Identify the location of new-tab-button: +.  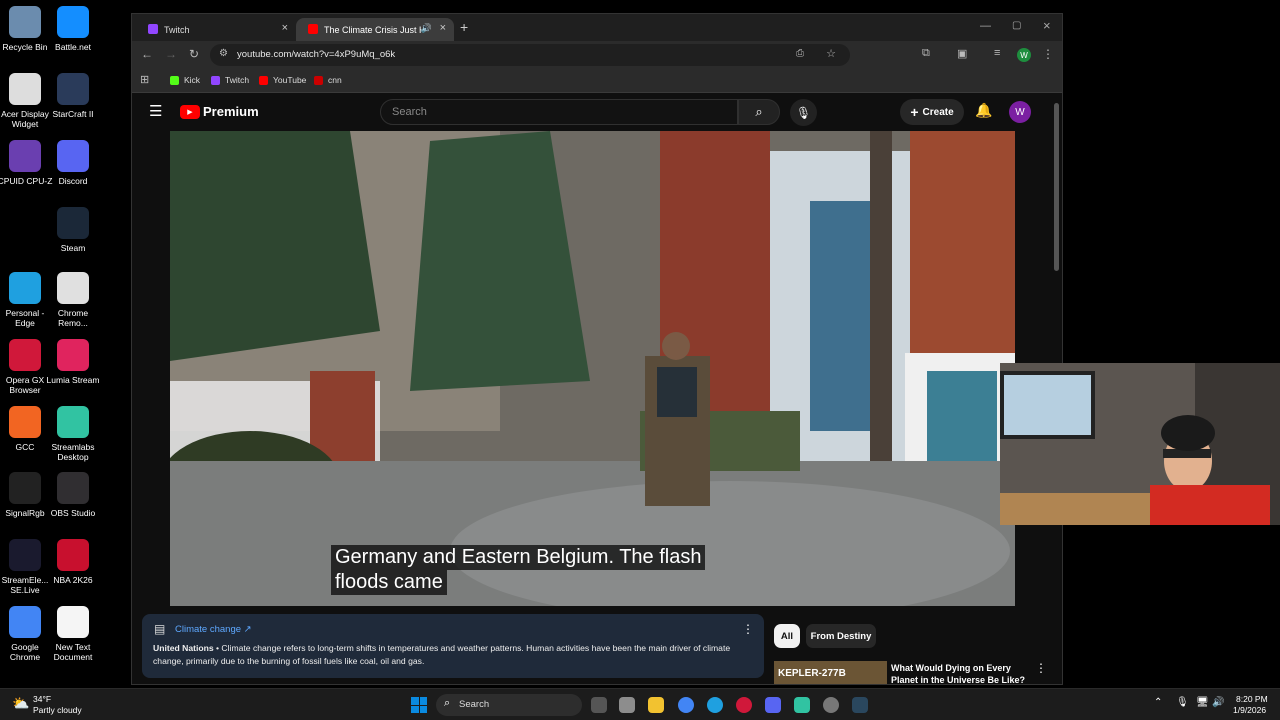
(464, 27).